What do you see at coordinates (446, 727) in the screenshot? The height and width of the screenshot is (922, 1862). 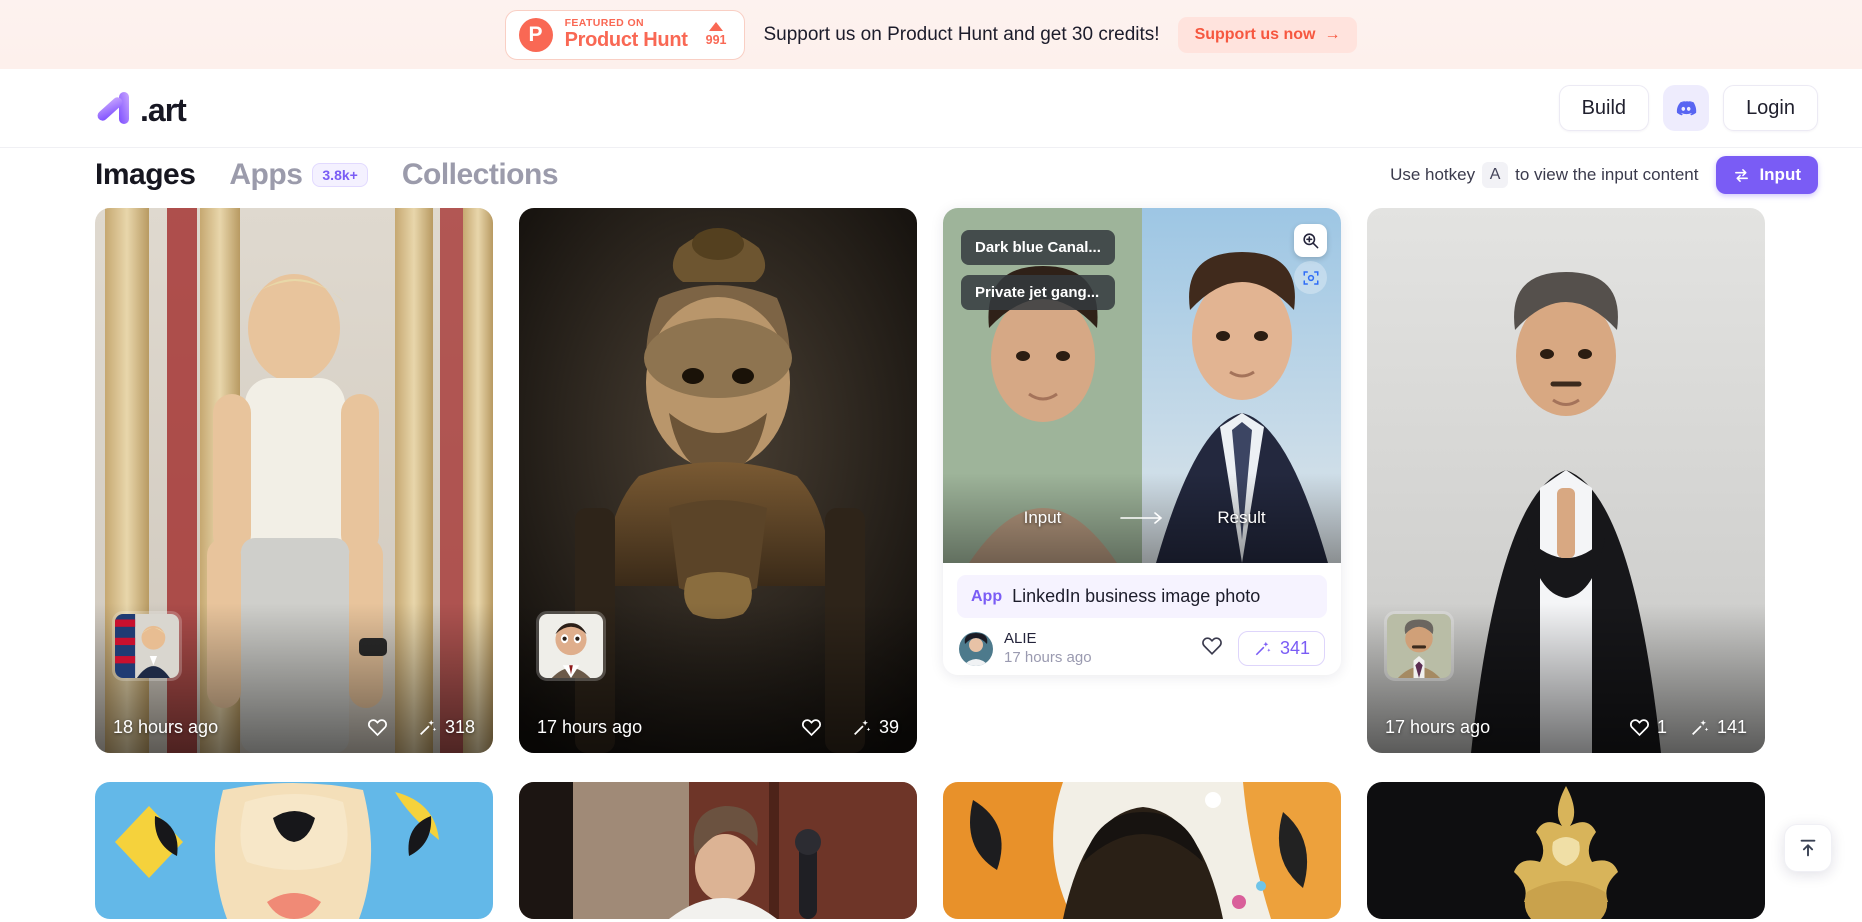 I see `generation-stat: 318` at bounding box center [446, 727].